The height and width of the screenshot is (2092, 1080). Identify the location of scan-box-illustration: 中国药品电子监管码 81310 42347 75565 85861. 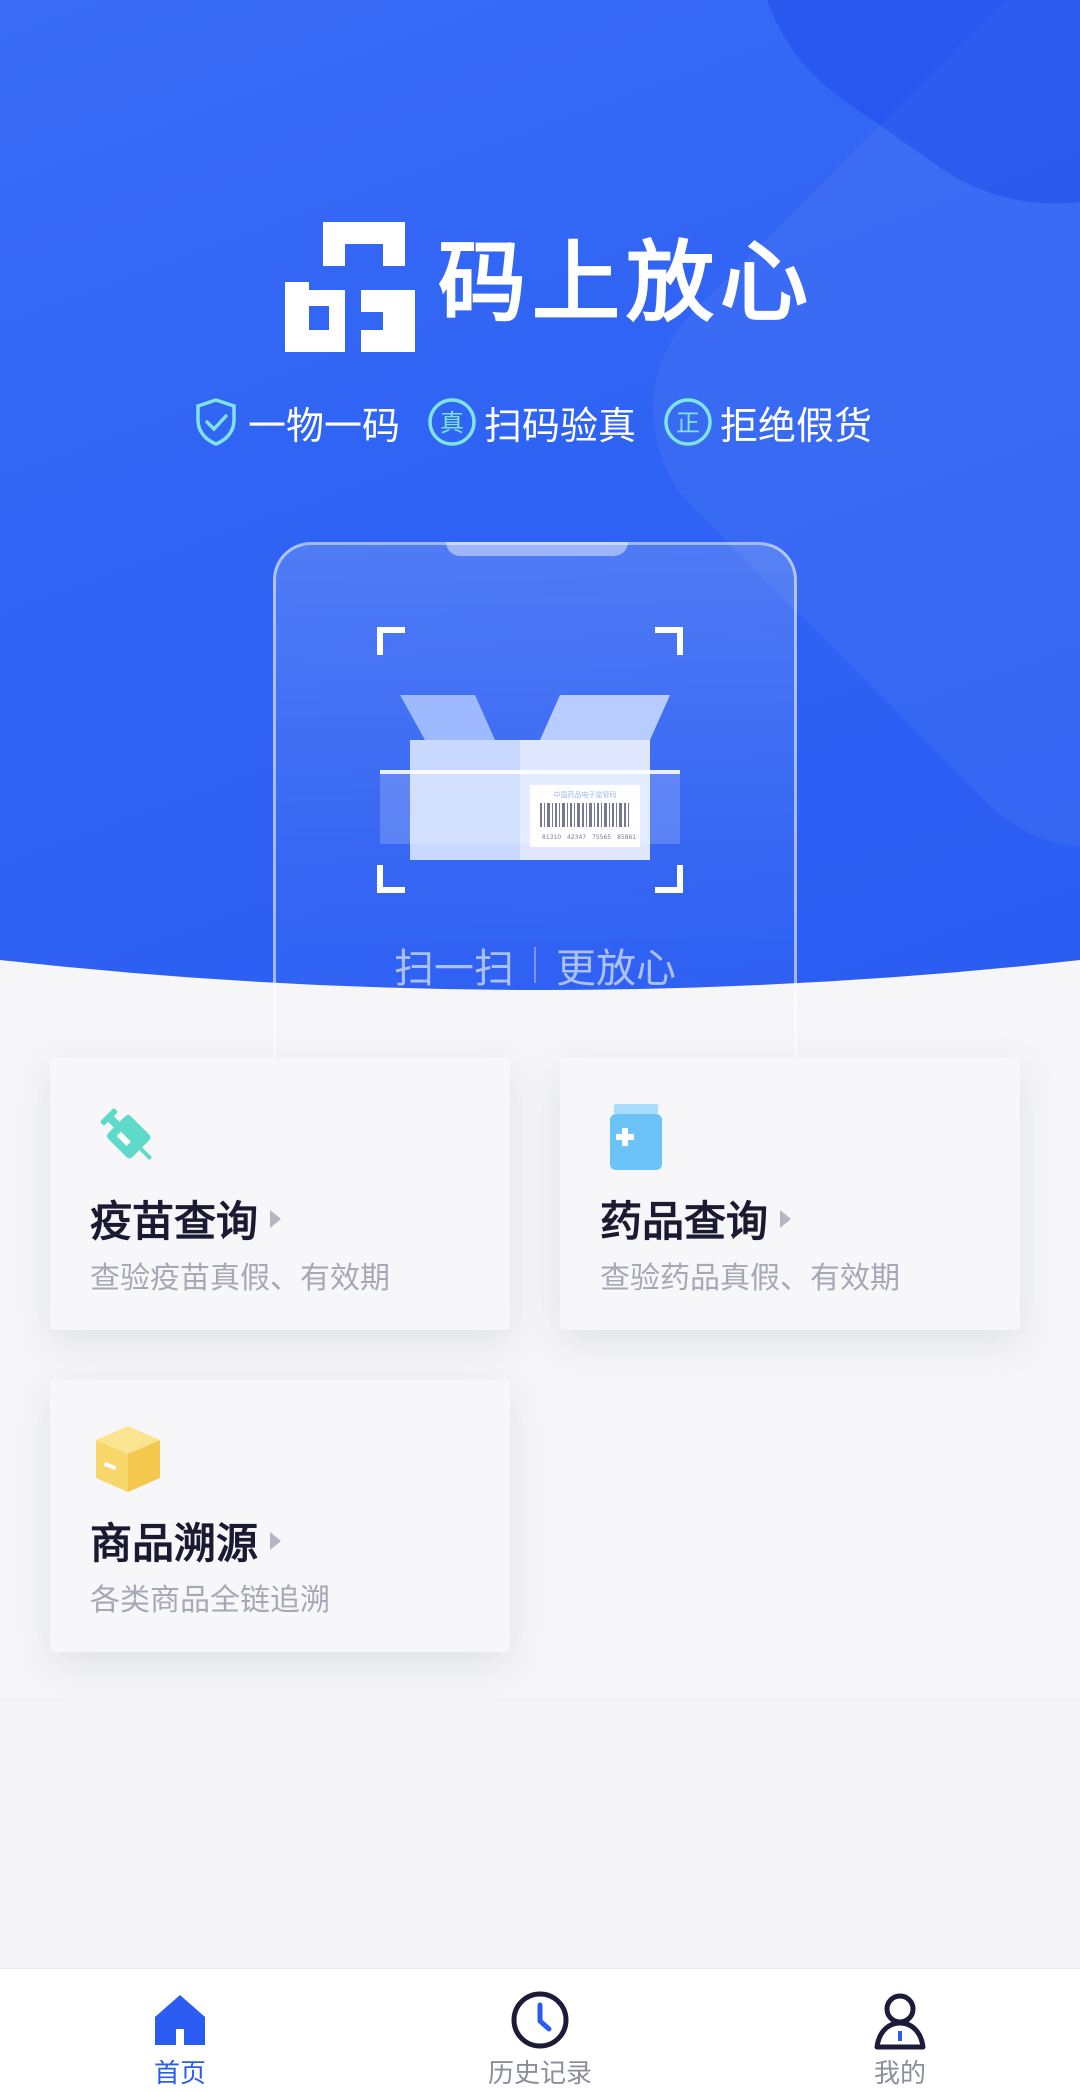
(530, 760).